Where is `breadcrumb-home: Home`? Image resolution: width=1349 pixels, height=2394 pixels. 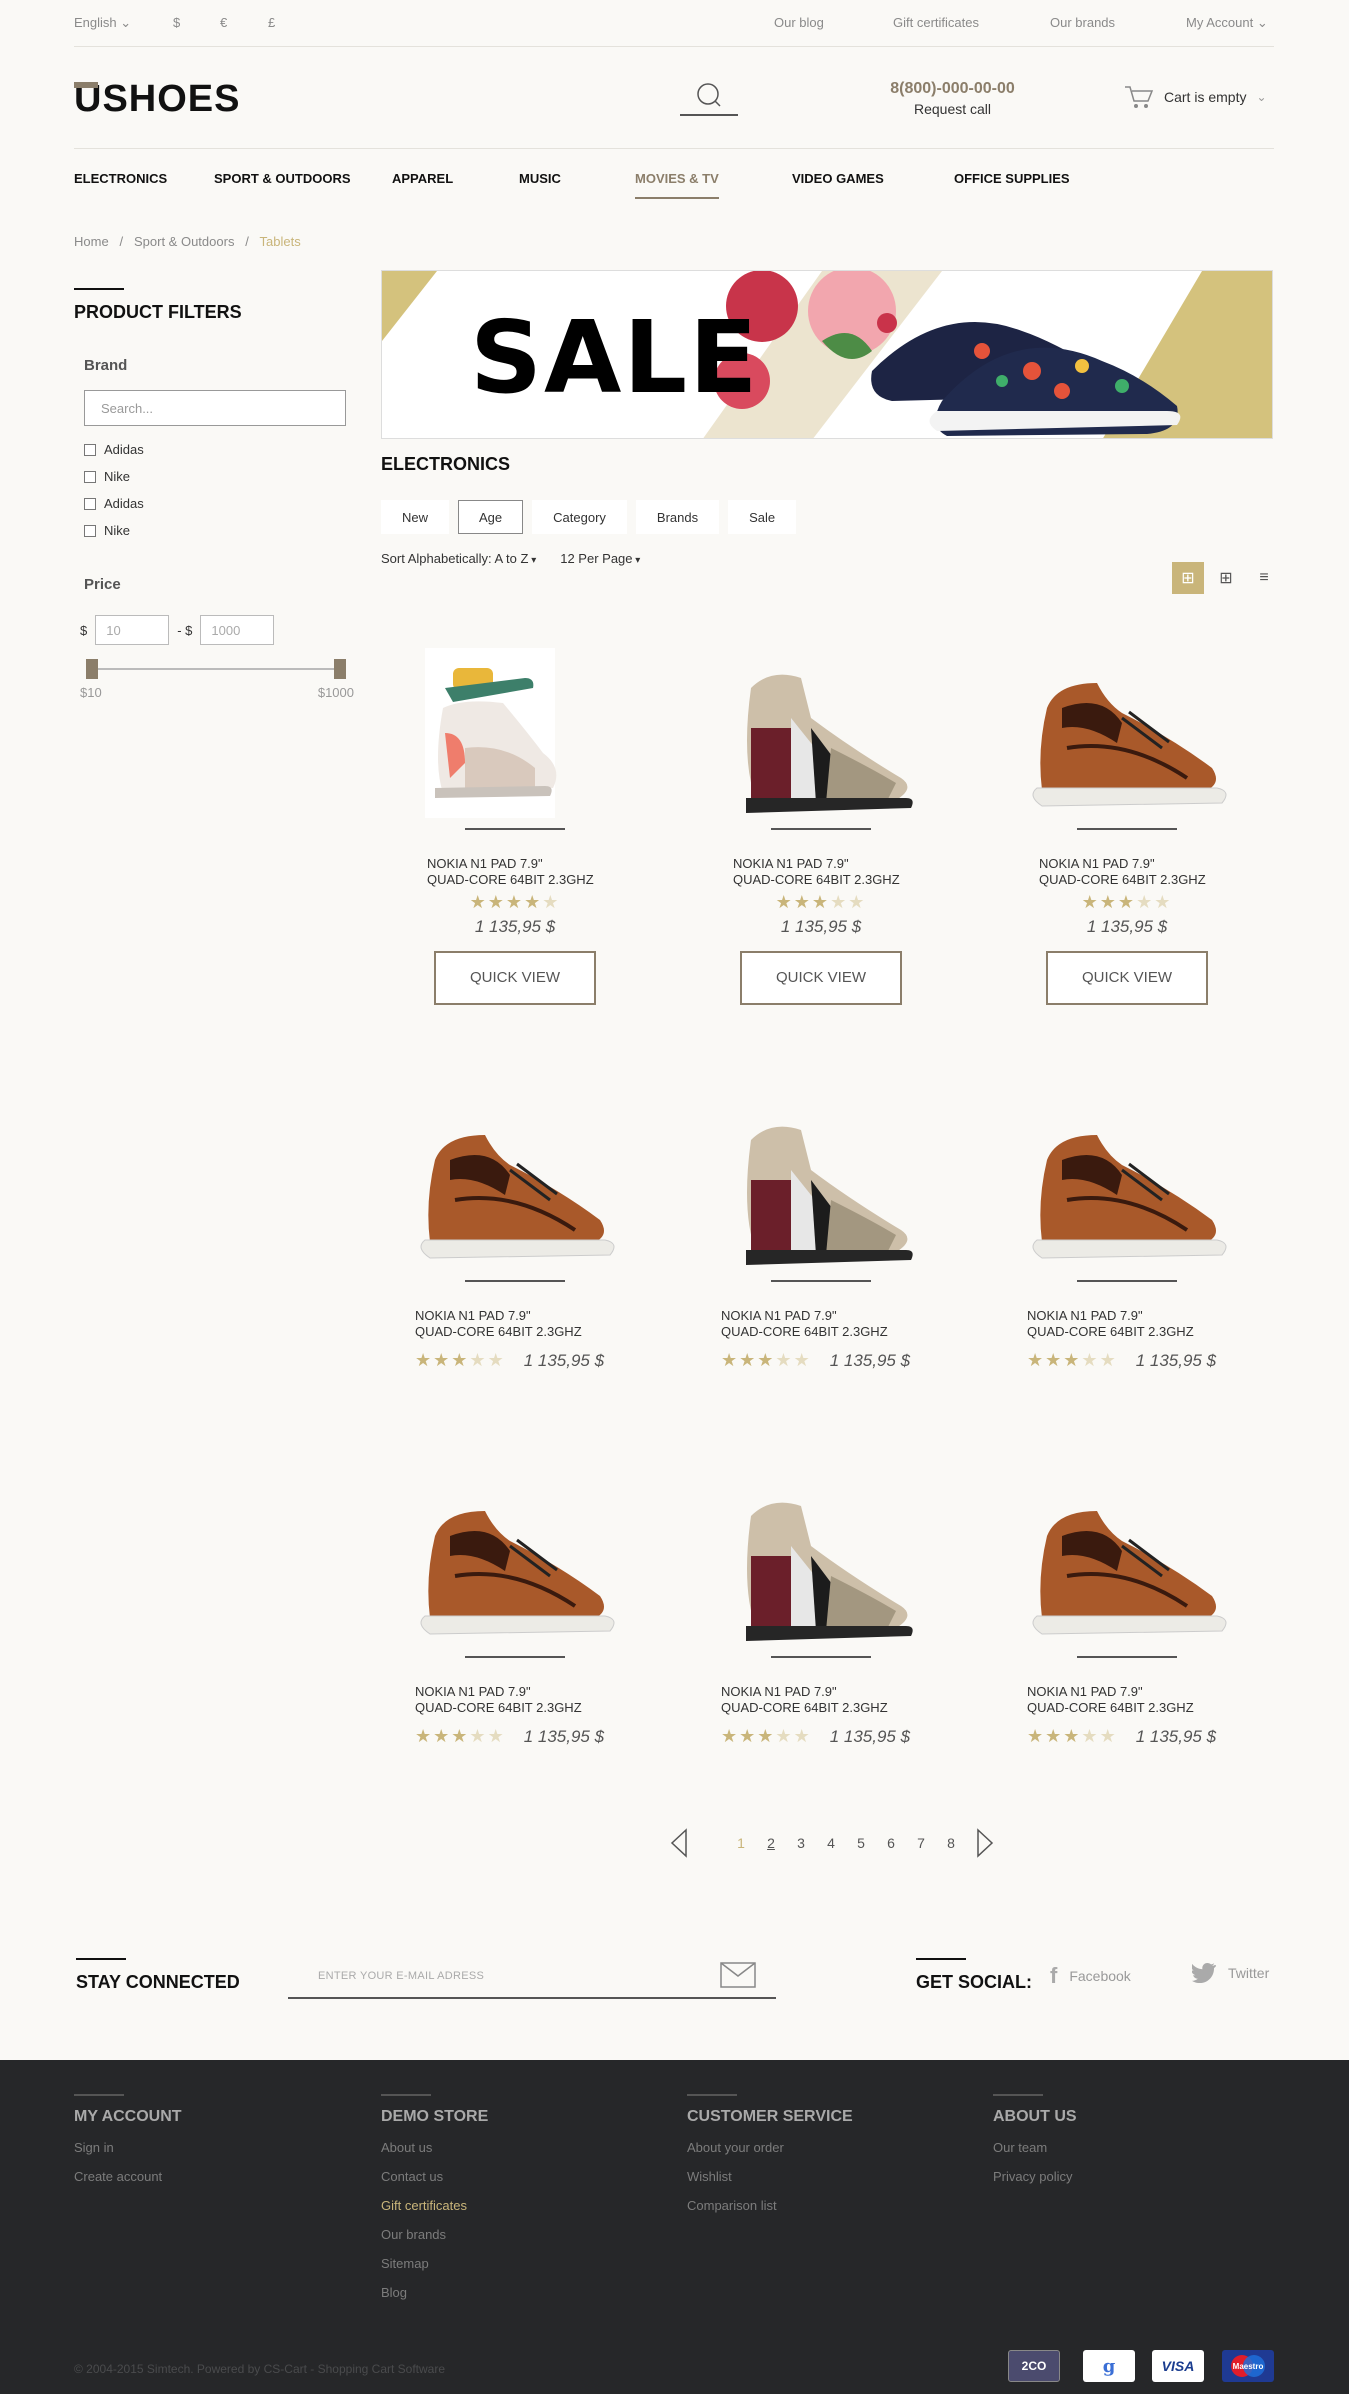 breadcrumb-home: Home is located at coordinates (91, 241).